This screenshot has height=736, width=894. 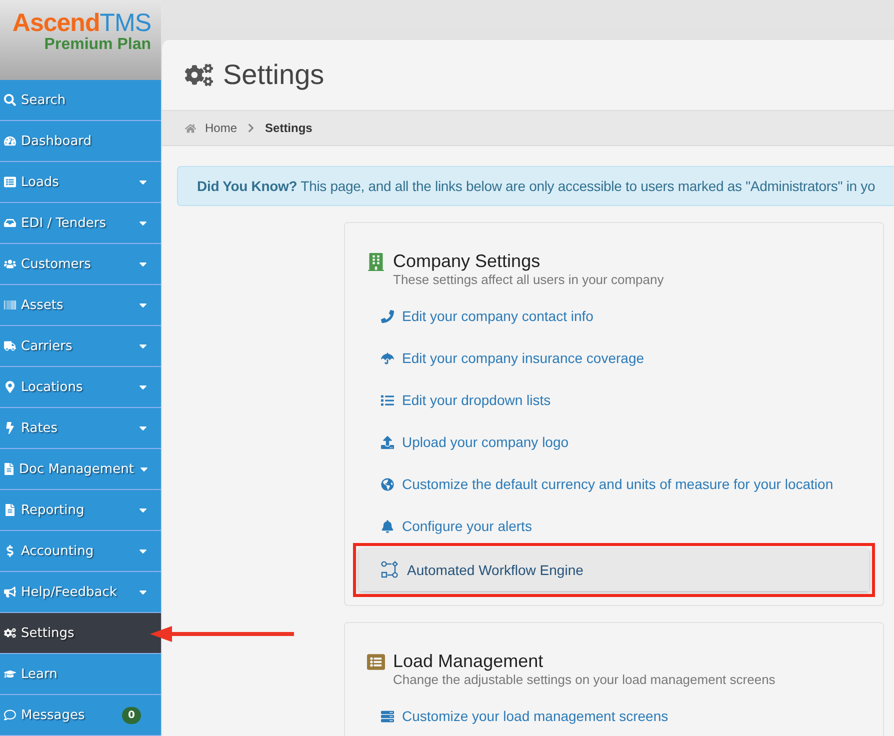 What do you see at coordinates (80, 674) in the screenshot?
I see `sidebar-item: Learn` at bounding box center [80, 674].